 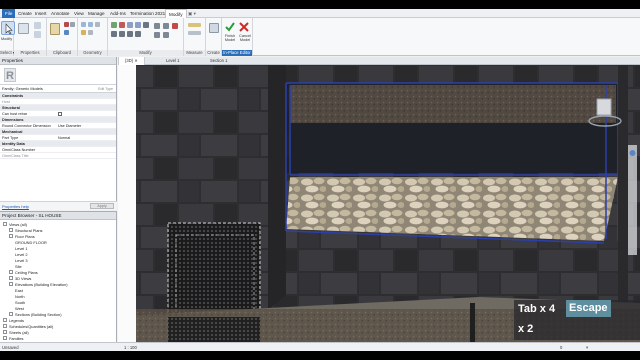 What do you see at coordinates (147, 13) in the screenshot?
I see `tab-termination: Termination 2021` at bounding box center [147, 13].